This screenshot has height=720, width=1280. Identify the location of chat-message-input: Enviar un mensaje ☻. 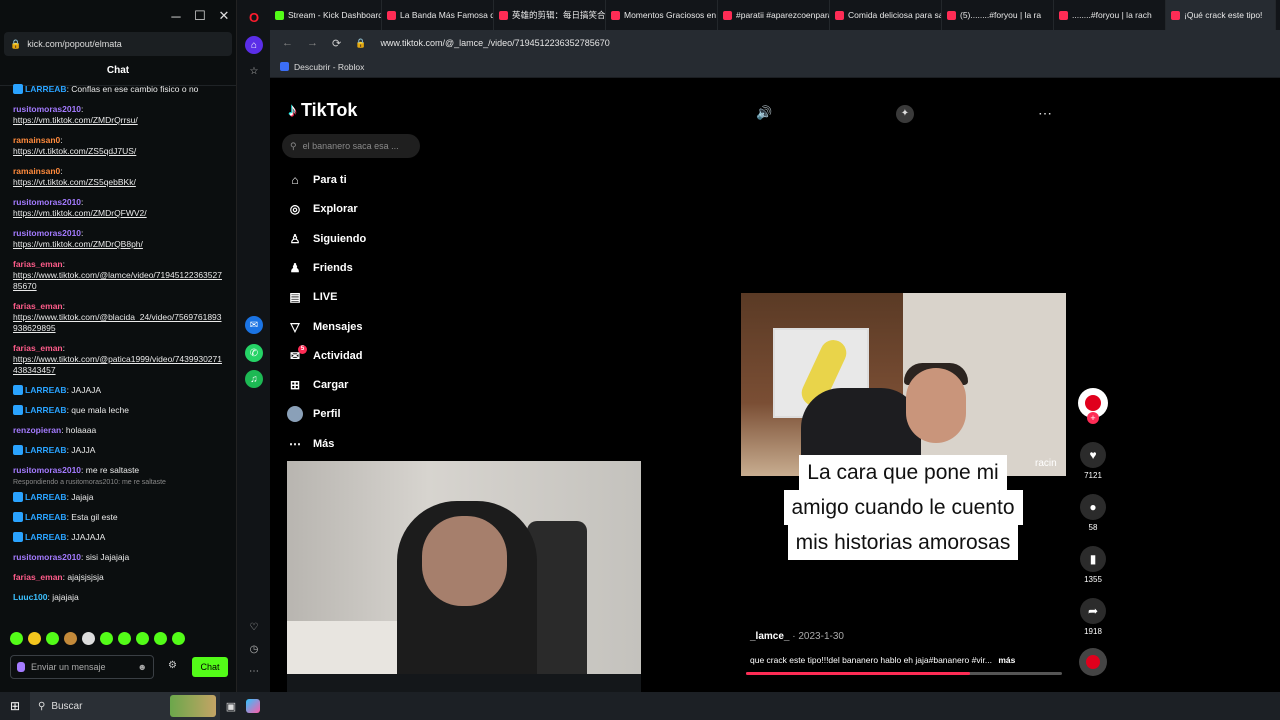
(82, 667).